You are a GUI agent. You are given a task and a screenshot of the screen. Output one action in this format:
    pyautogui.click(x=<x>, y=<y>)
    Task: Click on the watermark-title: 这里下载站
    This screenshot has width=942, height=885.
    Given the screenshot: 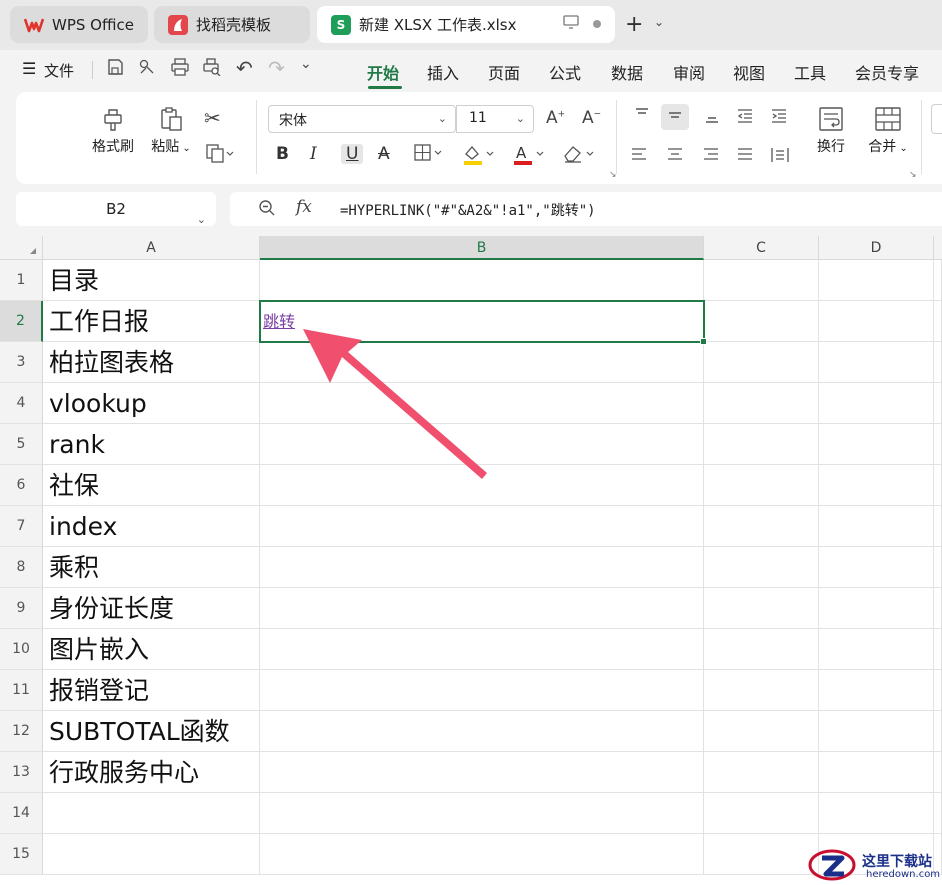 What is the action you would take?
    pyautogui.click(x=897, y=862)
    